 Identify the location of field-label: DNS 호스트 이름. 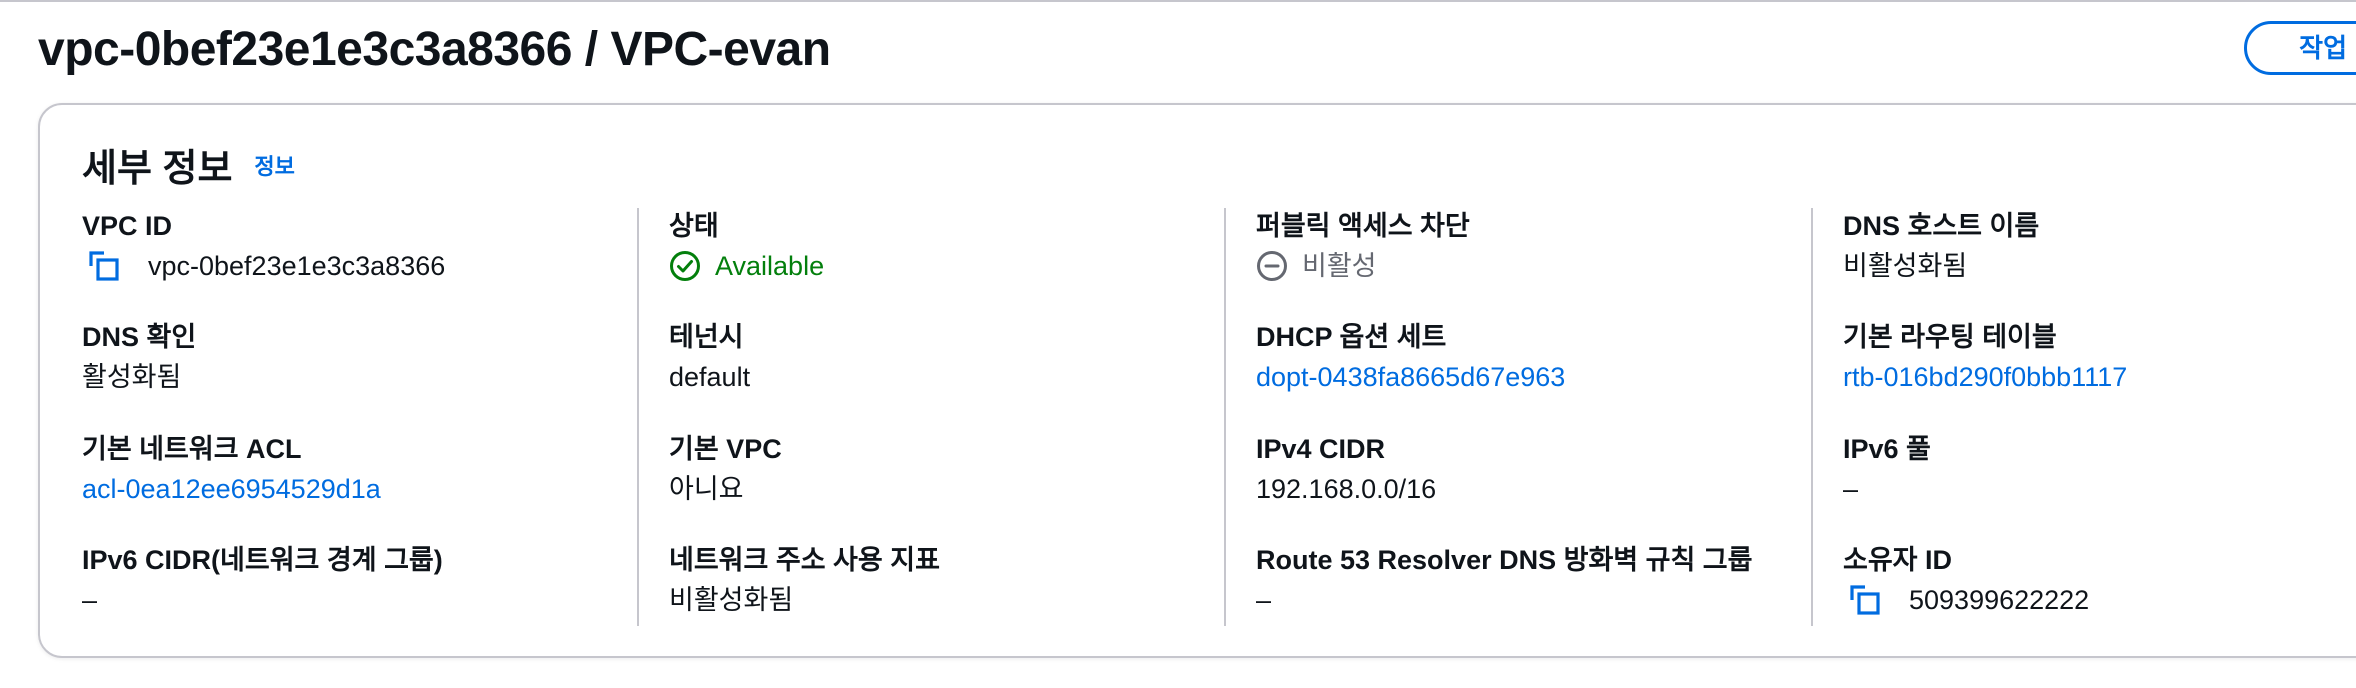
(1941, 226).